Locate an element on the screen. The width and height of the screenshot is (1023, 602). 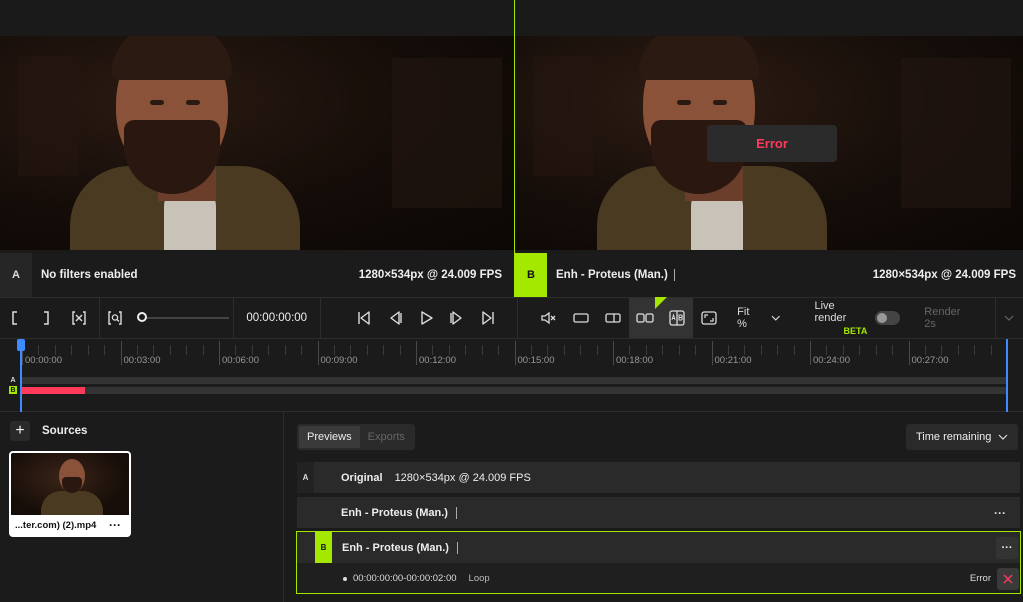
zoom-fit-icon is located at coordinates (115, 318).